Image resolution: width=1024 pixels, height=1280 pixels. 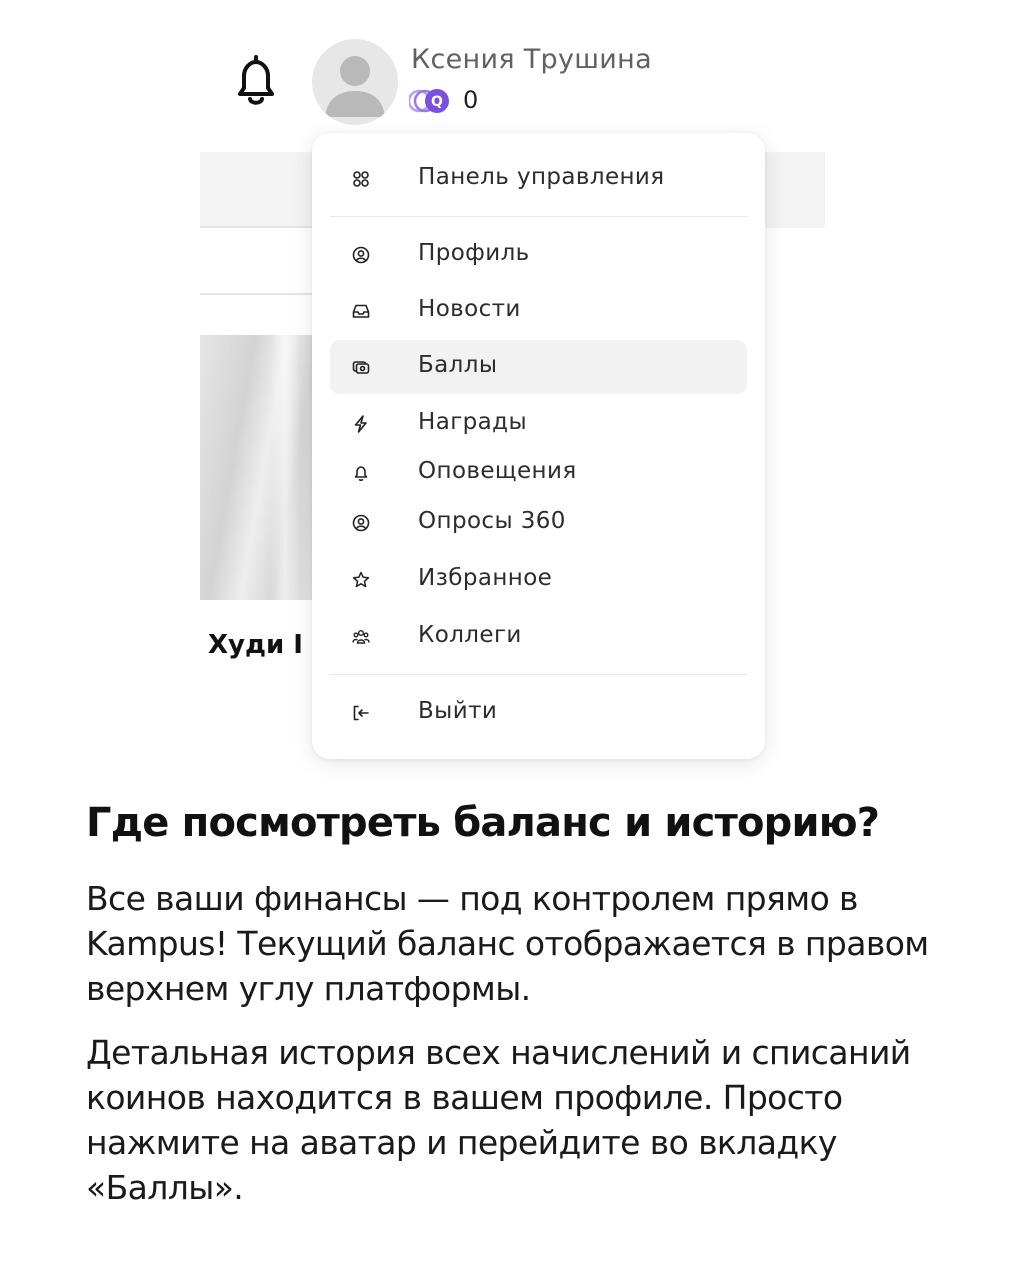 I want to click on product-title: Худи I, so click(x=260, y=645).